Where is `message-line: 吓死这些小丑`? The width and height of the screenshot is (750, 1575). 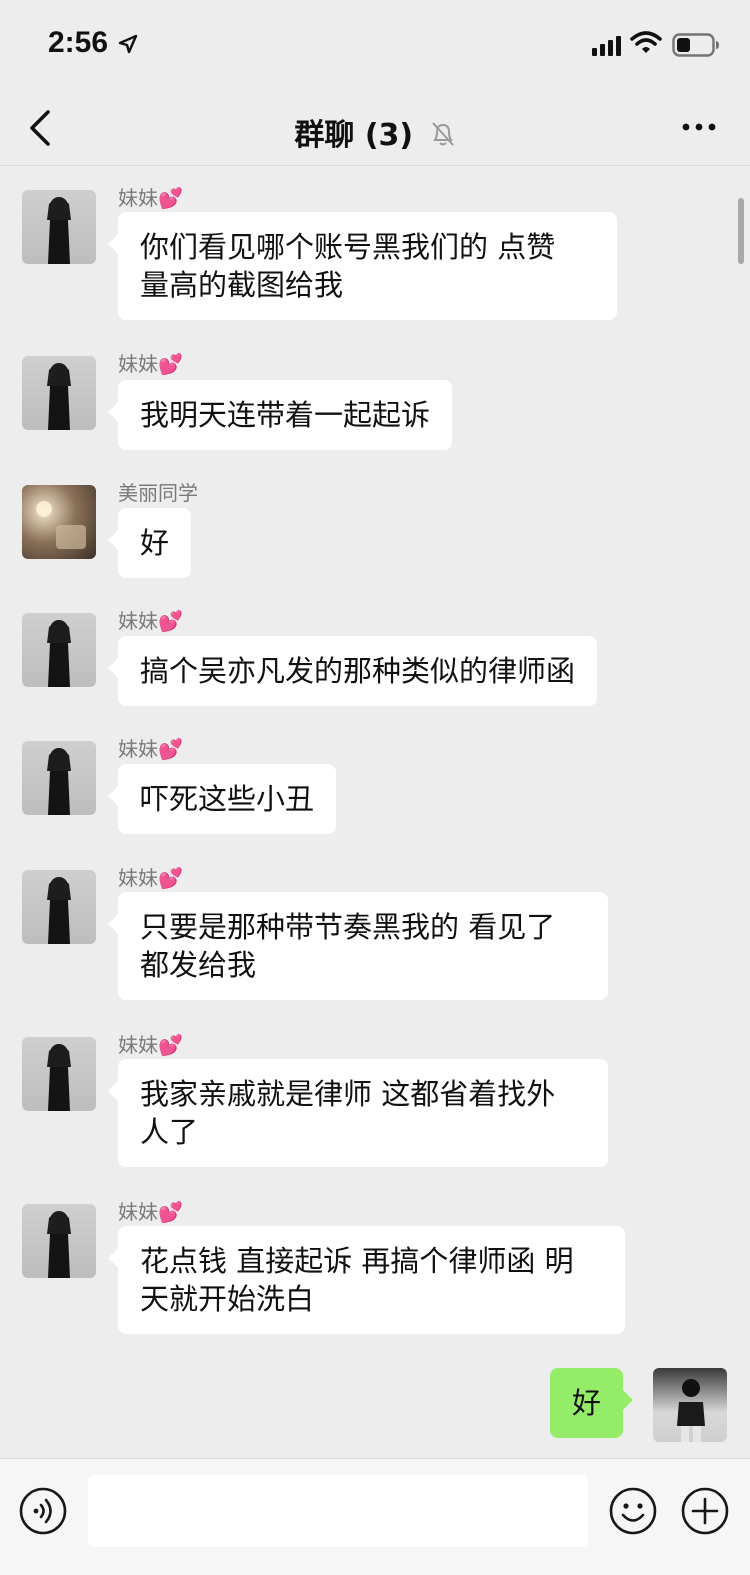
message-line: 吓死这些小丑 is located at coordinates (227, 799).